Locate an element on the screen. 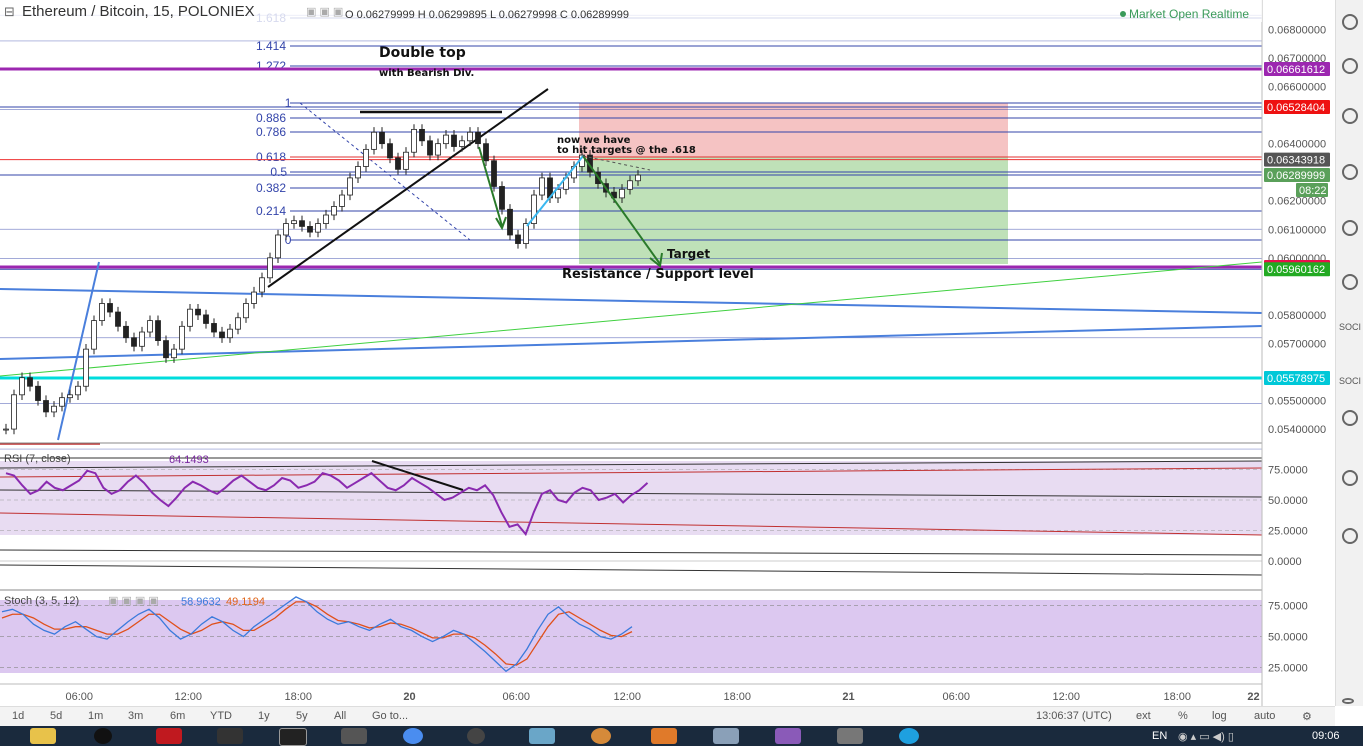 The image size is (1363, 746). resistance-label: Resistance / Support level is located at coordinates (658, 274).